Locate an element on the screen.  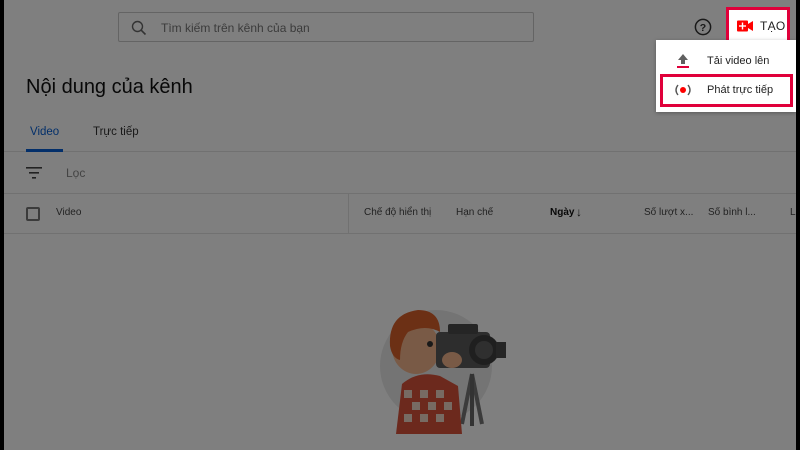
search-placeholder: Tìm kiếm trên kênh của bạn is located at coordinates (235, 28).